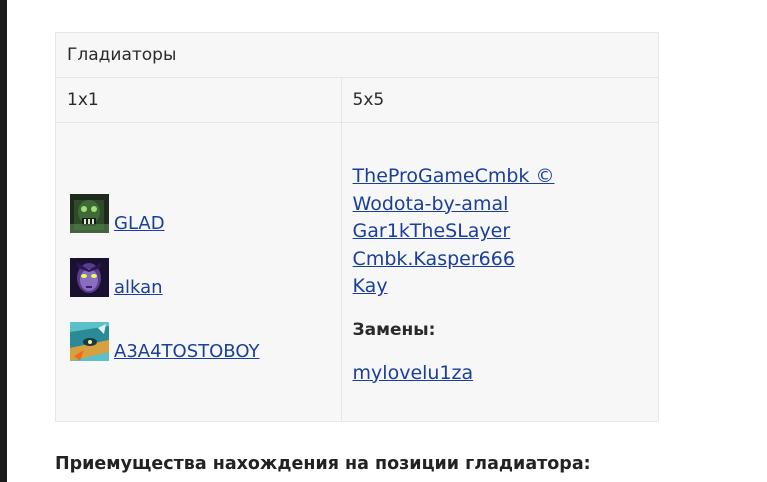 The height and width of the screenshot is (482, 767). Describe the element at coordinates (89, 277) in the screenshot. I see `alkan-avatar-icon` at that location.